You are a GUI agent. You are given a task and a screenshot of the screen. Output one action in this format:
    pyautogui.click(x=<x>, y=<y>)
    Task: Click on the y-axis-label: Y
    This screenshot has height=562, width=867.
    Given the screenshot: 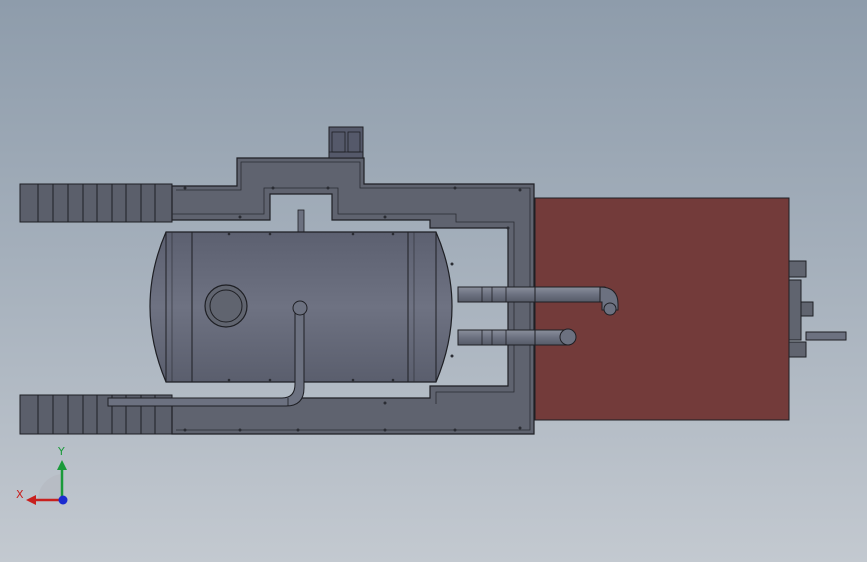 What is the action you would take?
    pyautogui.click(x=61, y=451)
    